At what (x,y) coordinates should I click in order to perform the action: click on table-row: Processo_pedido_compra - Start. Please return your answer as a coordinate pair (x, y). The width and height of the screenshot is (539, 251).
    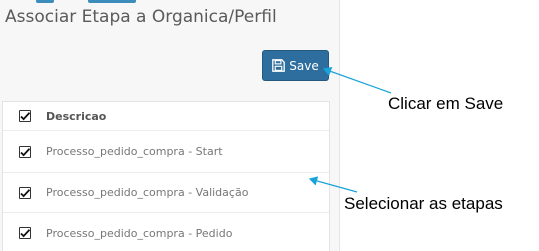
    Looking at the image, I should click on (166, 152).